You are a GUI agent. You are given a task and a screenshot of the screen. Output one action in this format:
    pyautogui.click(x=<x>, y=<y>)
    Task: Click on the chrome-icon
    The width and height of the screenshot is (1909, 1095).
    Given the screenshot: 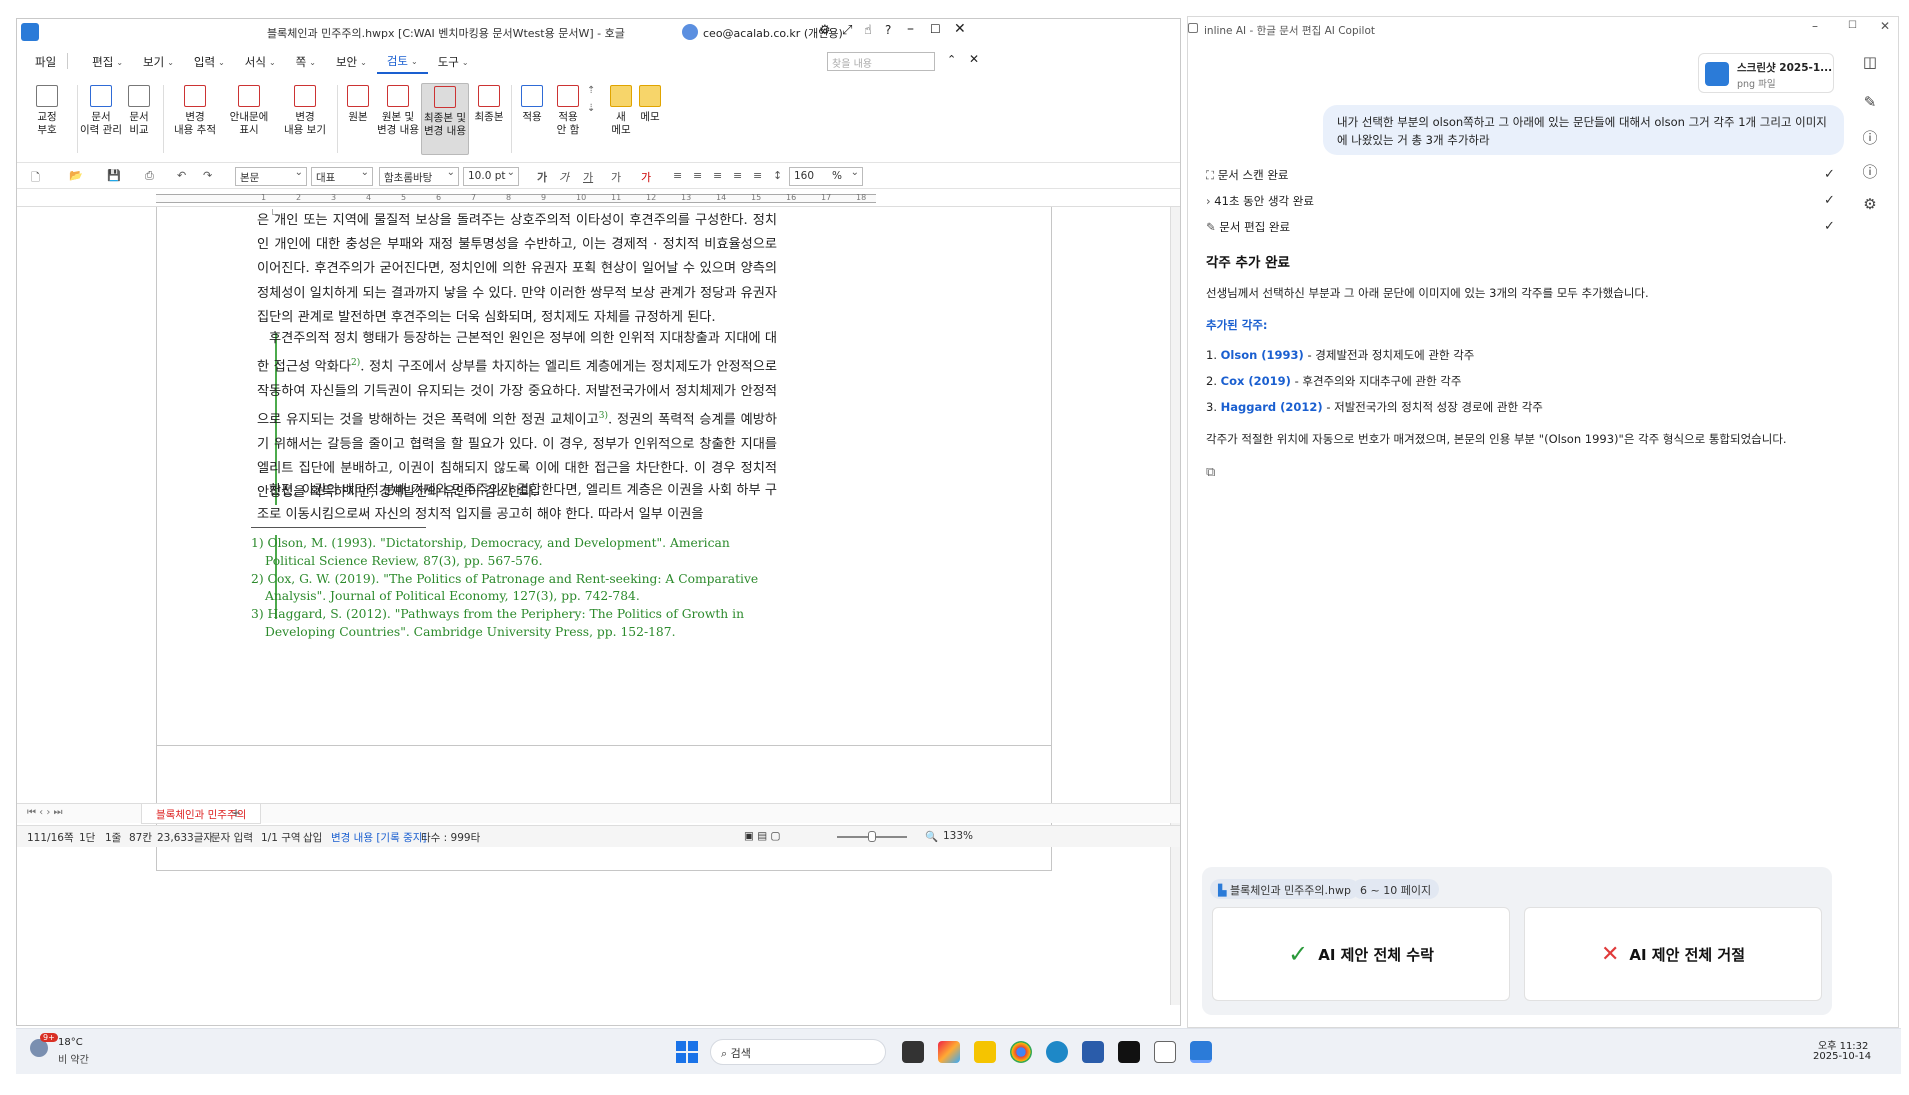 What is the action you would take?
    pyautogui.click(x=1021, y=1052)
    